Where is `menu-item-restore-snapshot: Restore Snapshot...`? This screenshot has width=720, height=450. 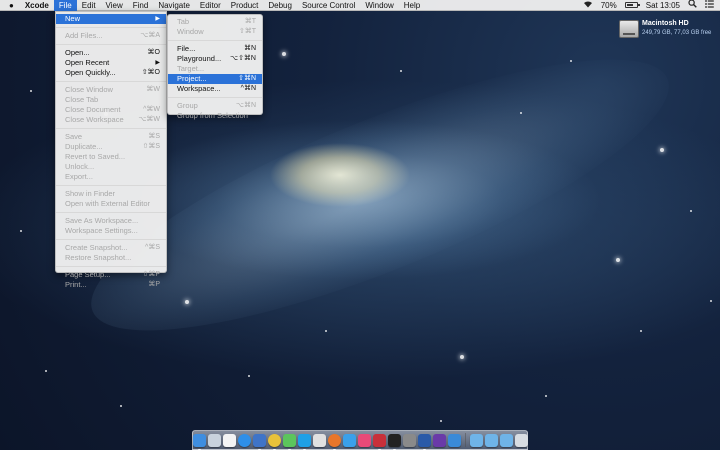
menu-item-restore-snapshot: Restore Snapshot... is located at coordinates (111, 258).